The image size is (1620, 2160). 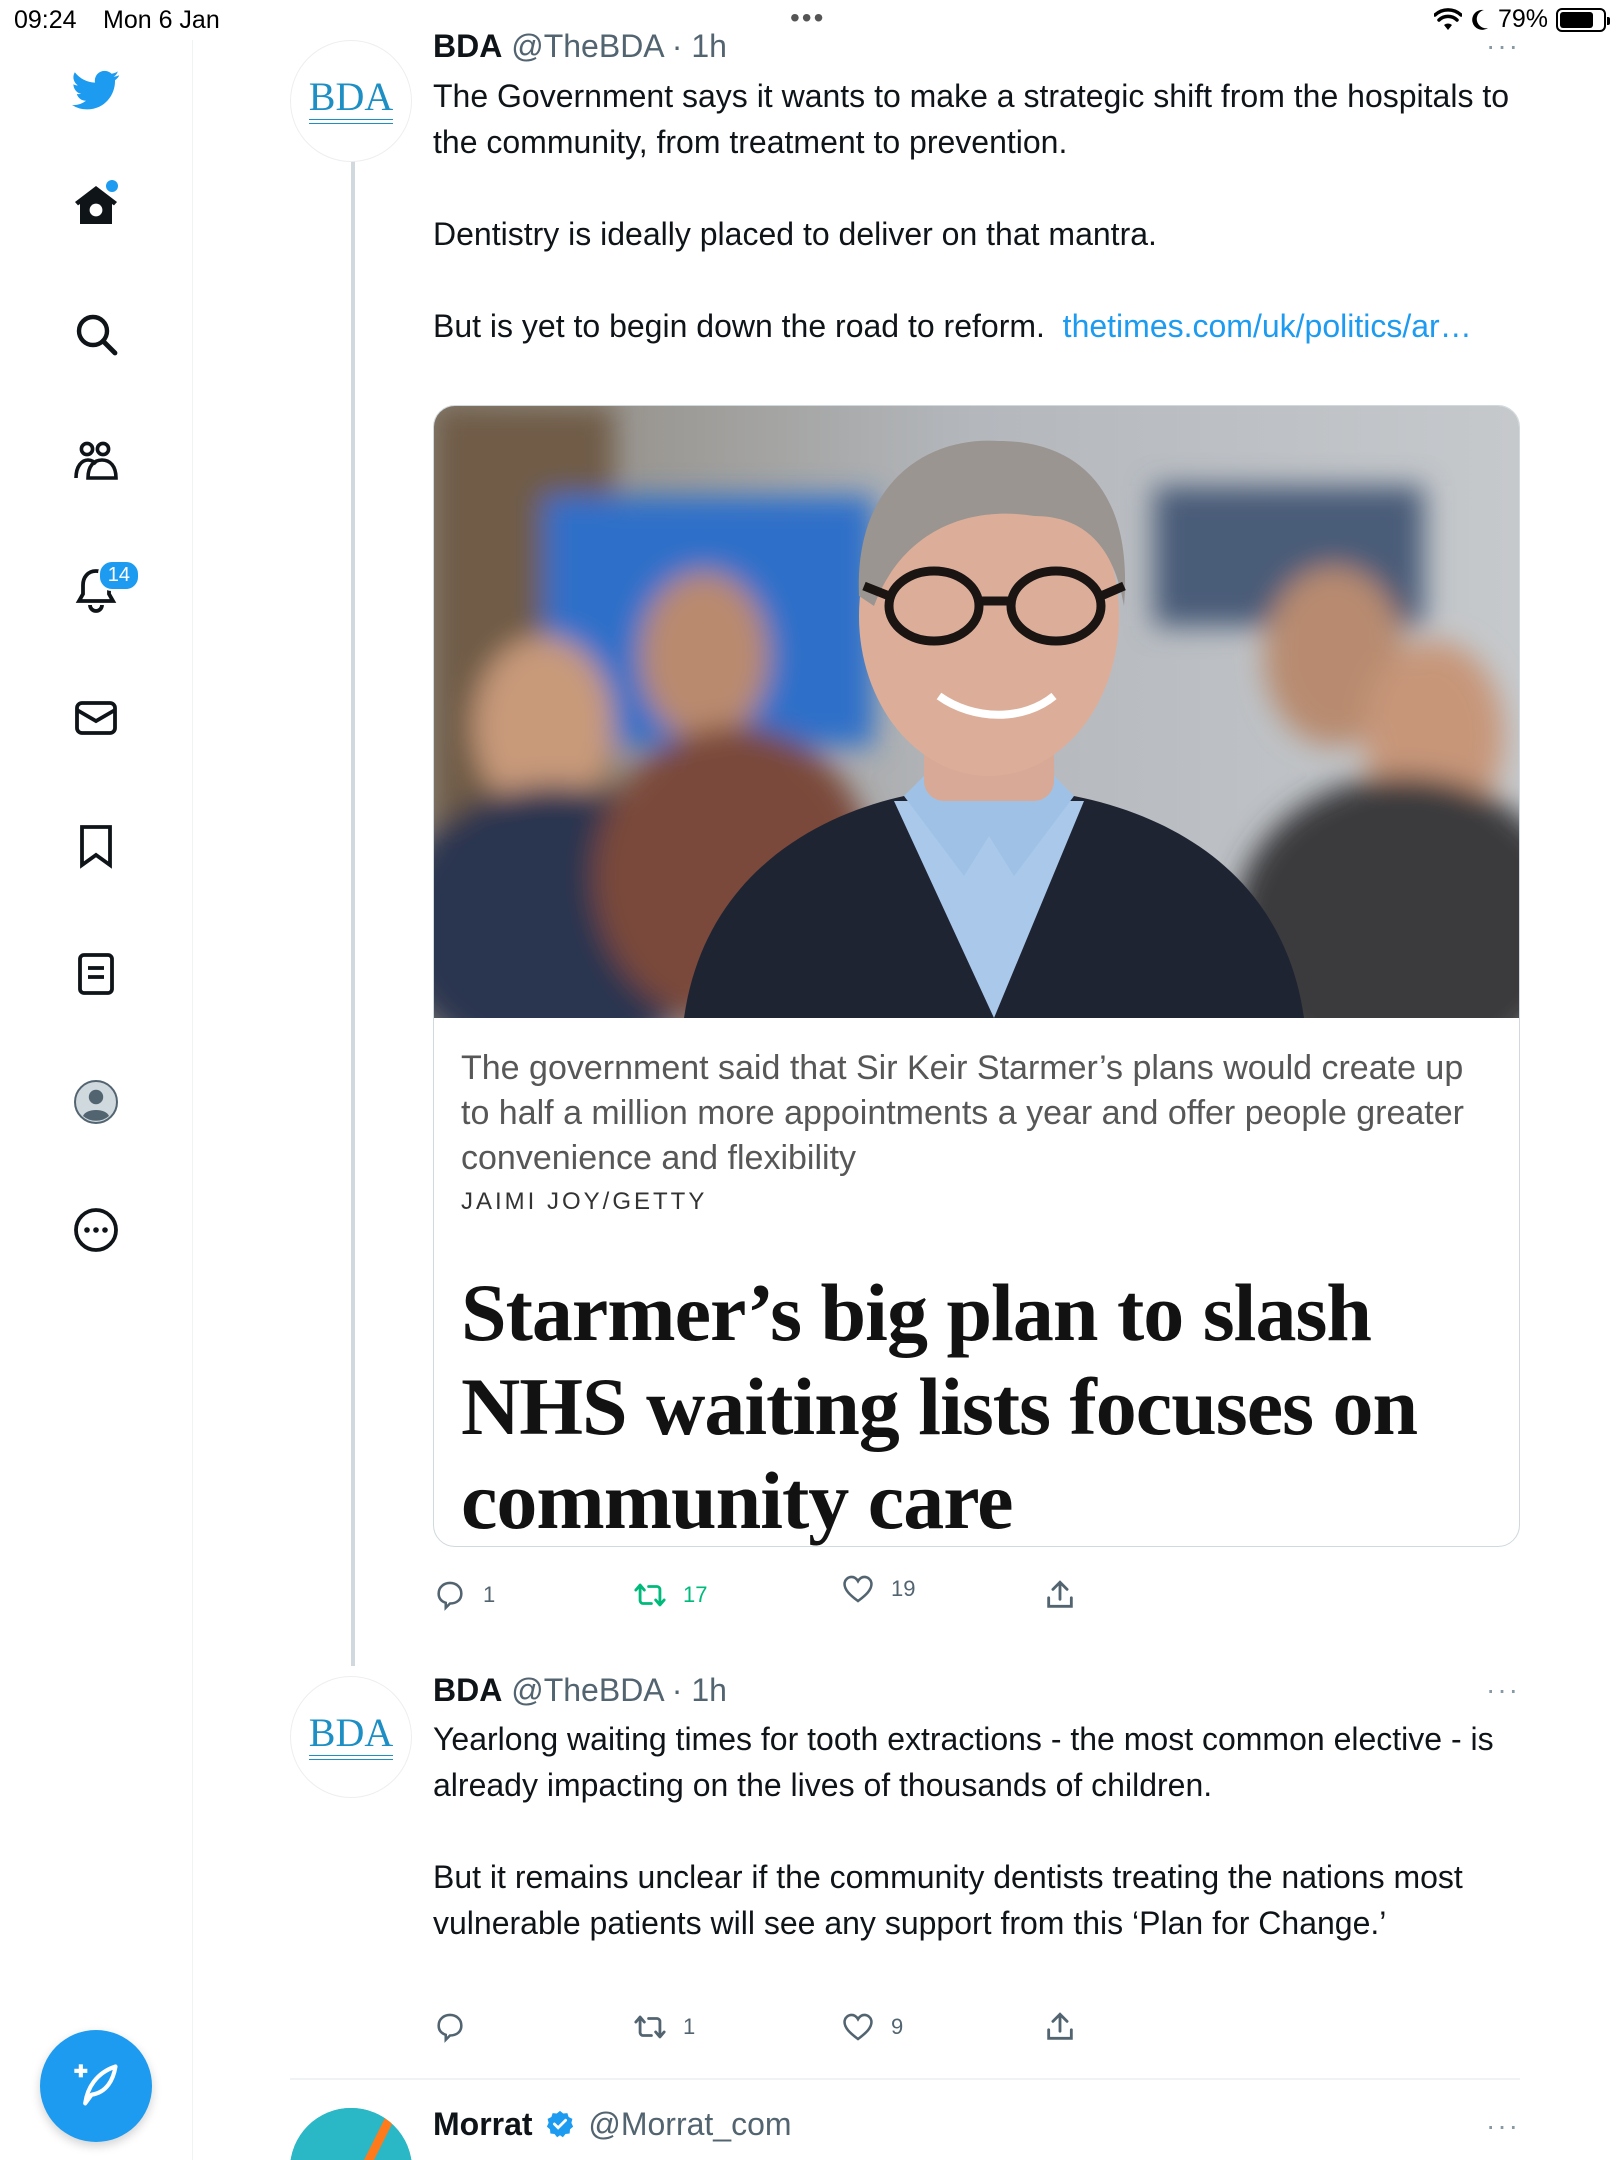 I want to click on battery-fill, so click(x=1577, y=19).